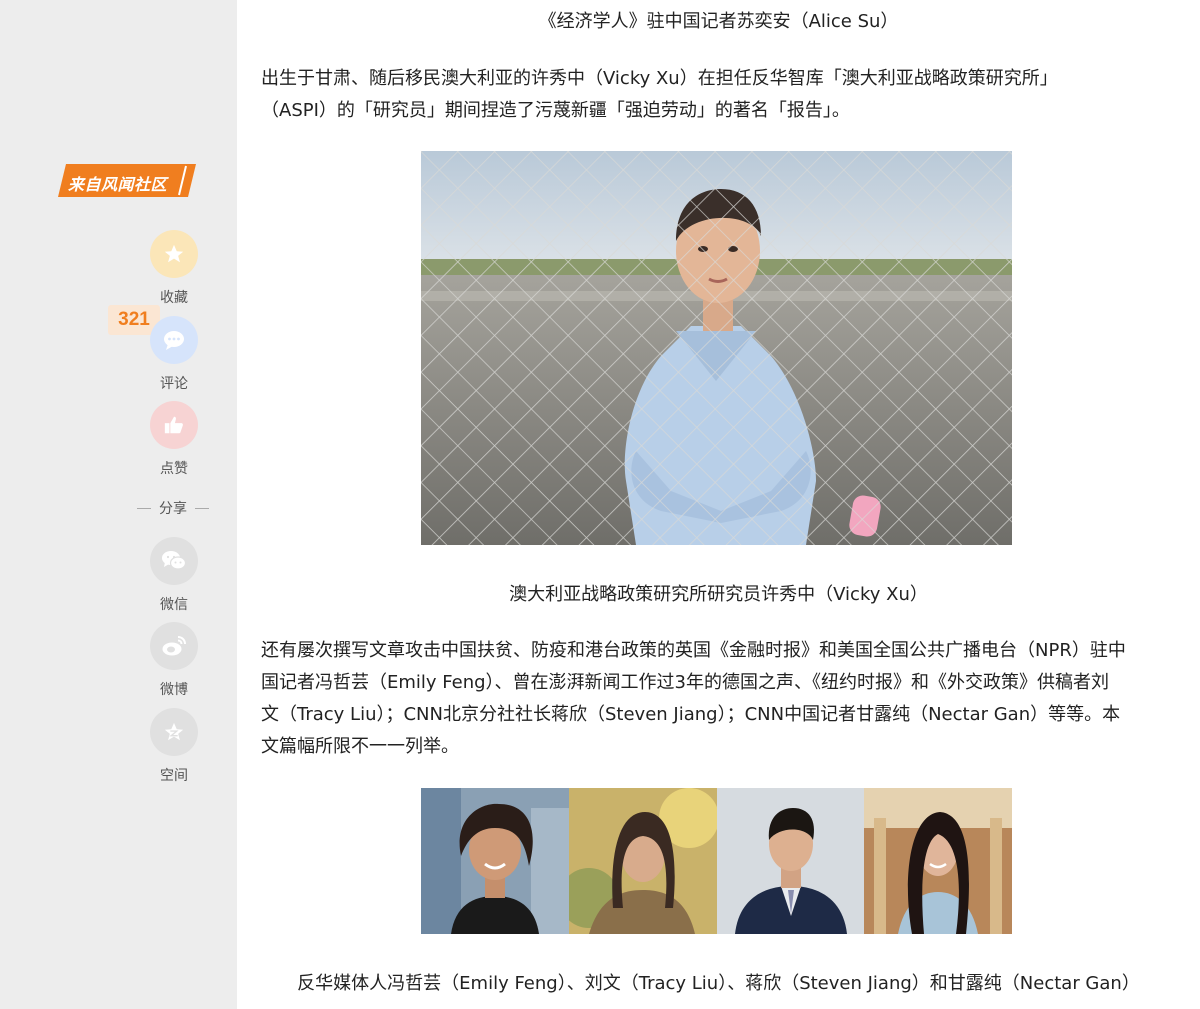  I want to click on share-divider: 分享, so click(173, 508).